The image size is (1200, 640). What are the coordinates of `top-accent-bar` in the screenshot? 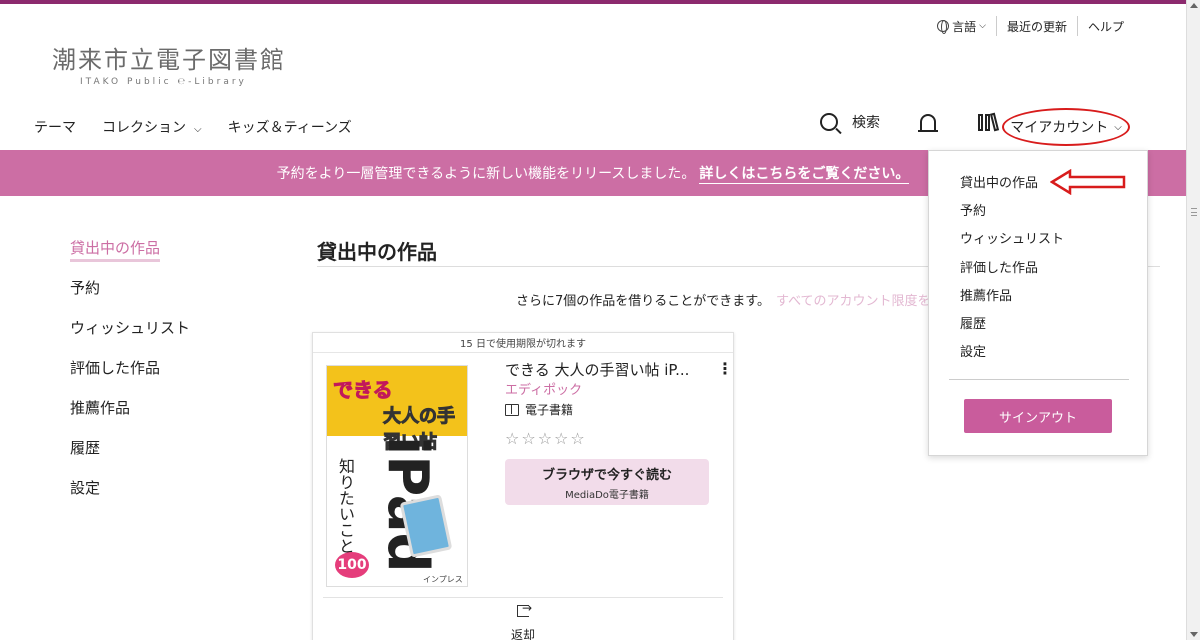 It's located at (593, 2).